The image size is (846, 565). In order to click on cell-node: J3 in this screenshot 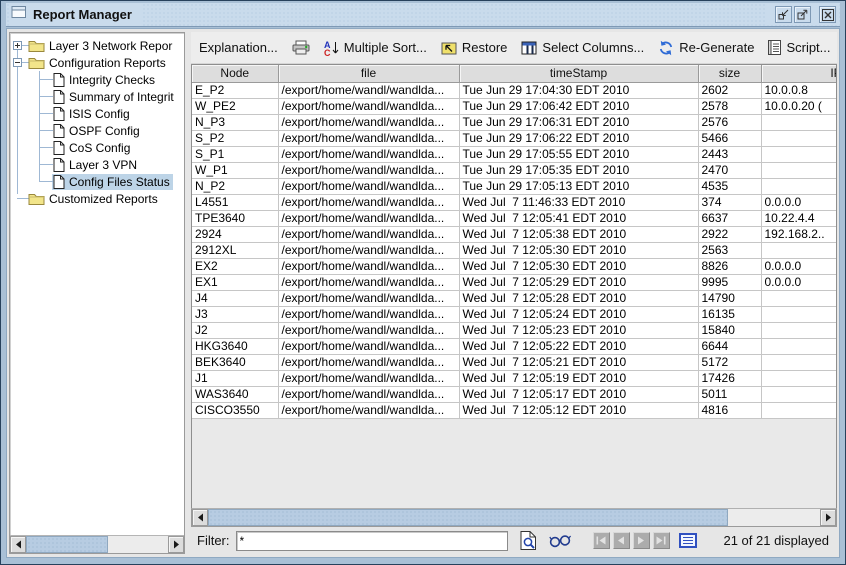, I will do `click(235, 314)`.